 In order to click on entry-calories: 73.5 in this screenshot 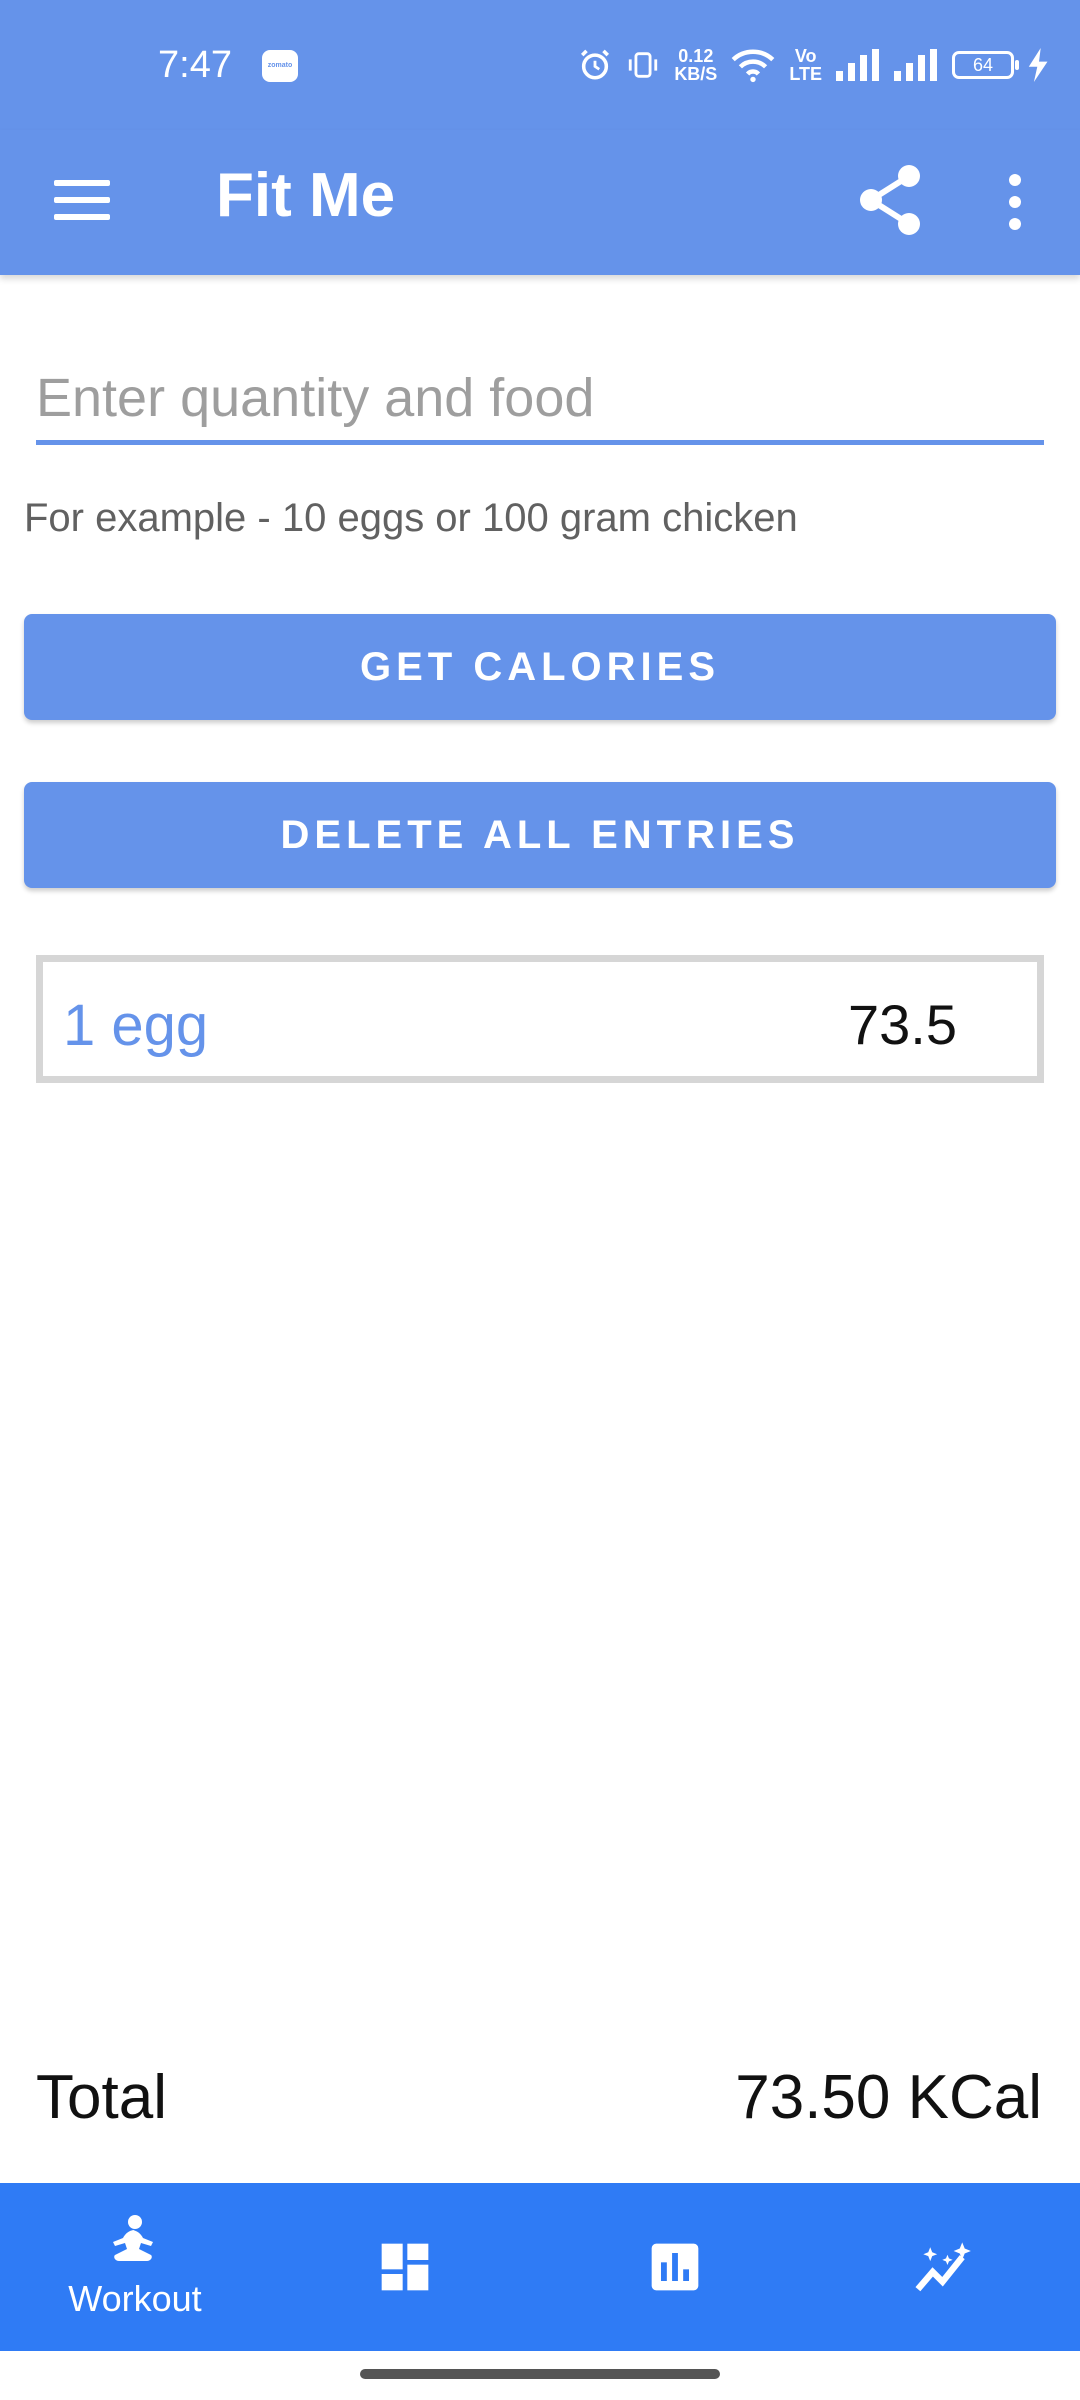, I will do `click(902, 1024)`.